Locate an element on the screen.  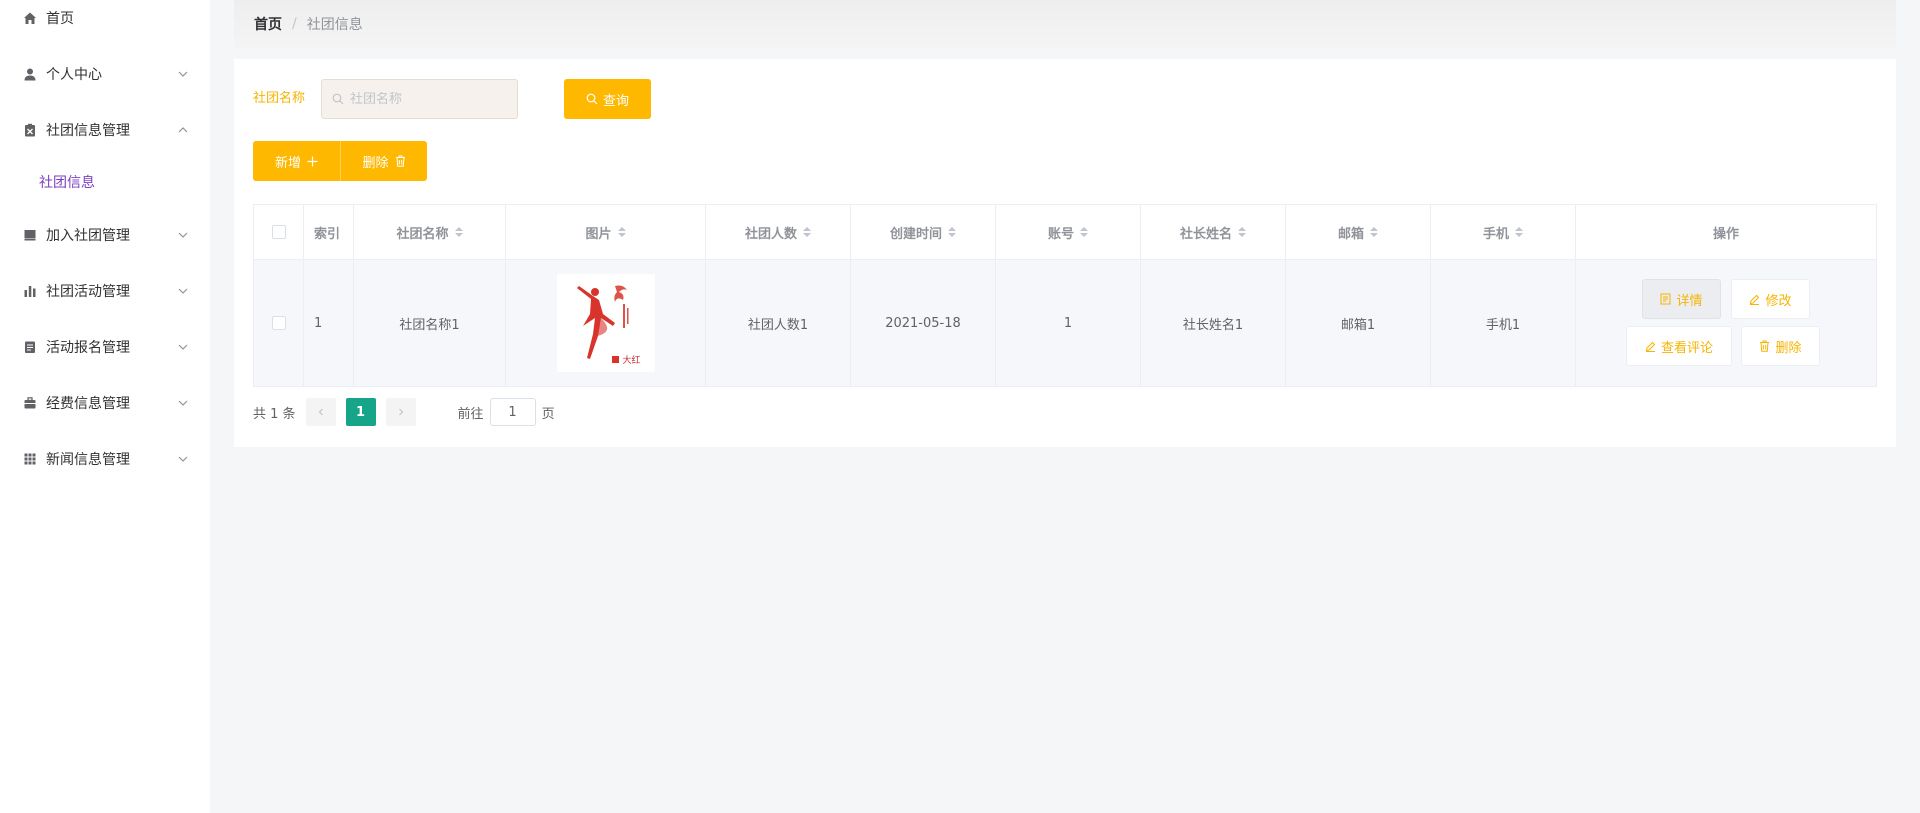
cell-phone: 手机1 is located at coordinates (1503, 323).